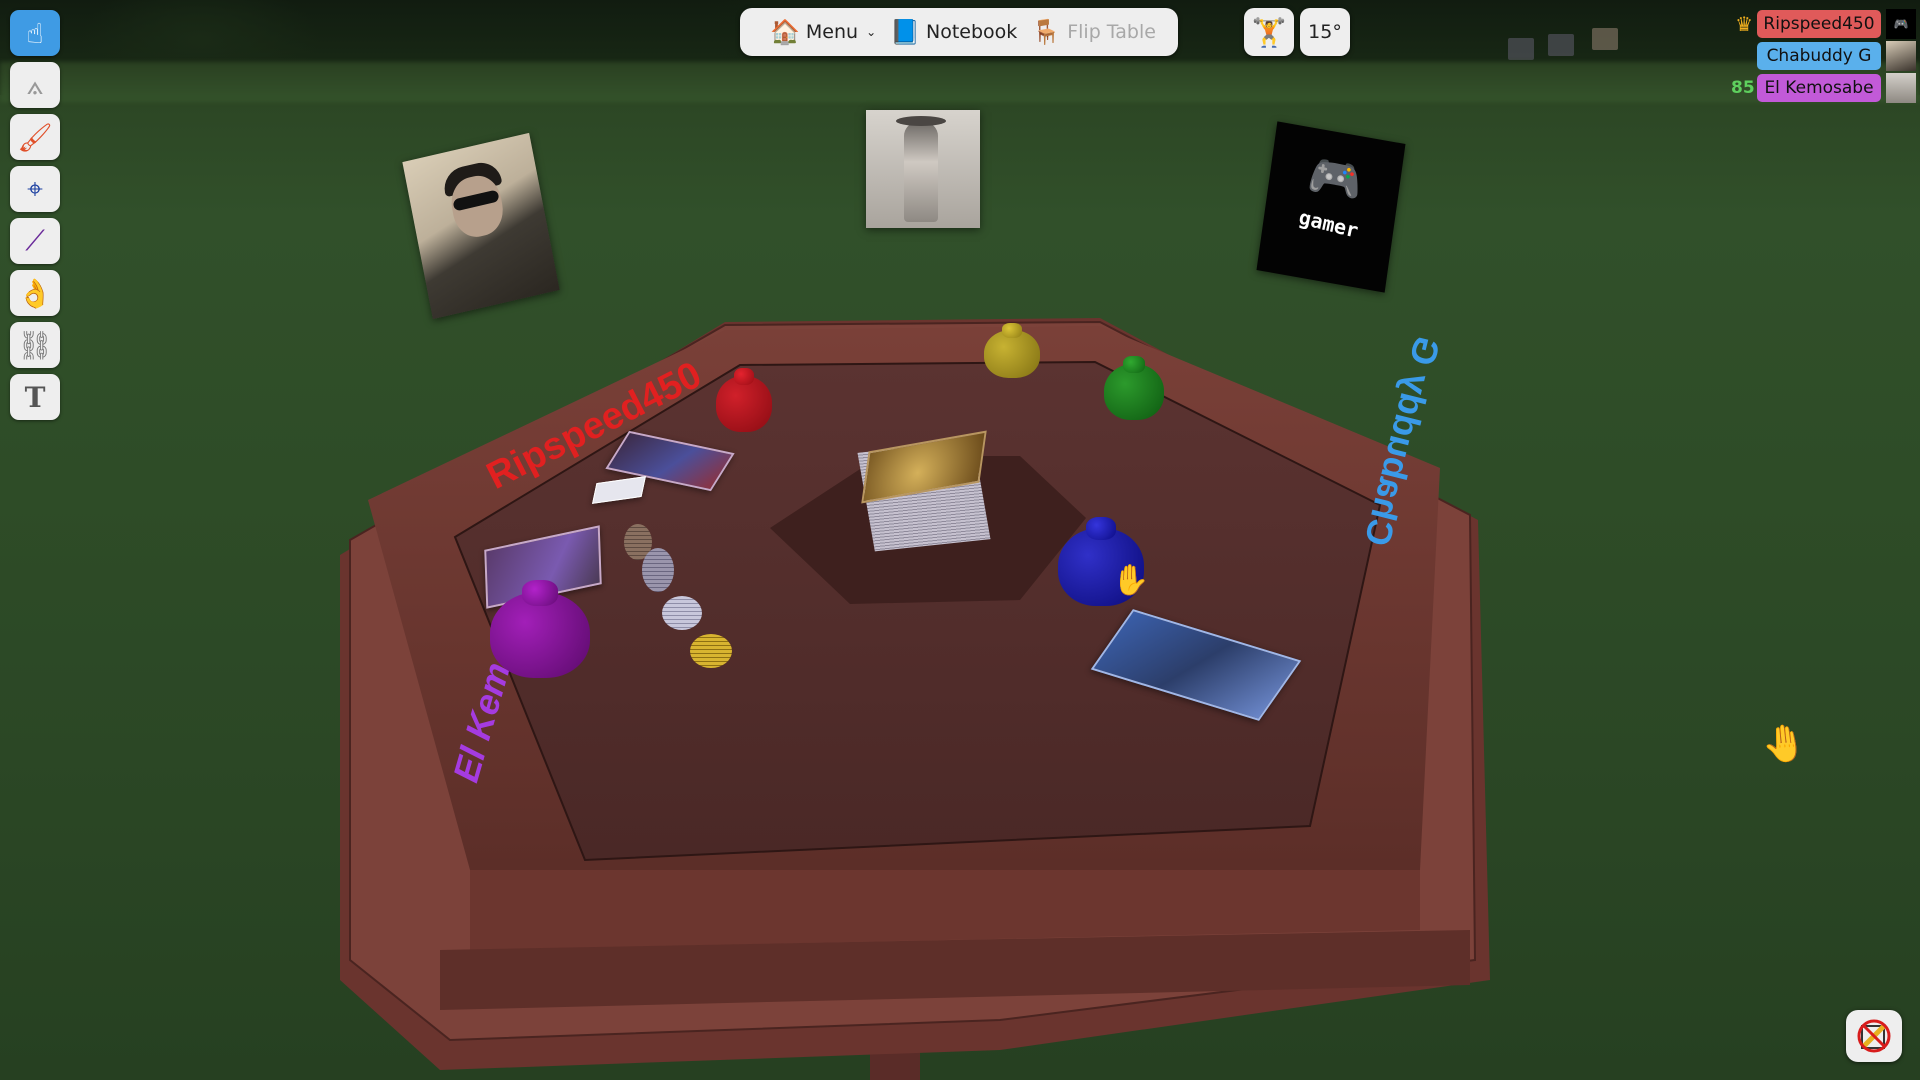  I want to click on flip-table-button: 🪑 Flip Table, so click(1093, 32).